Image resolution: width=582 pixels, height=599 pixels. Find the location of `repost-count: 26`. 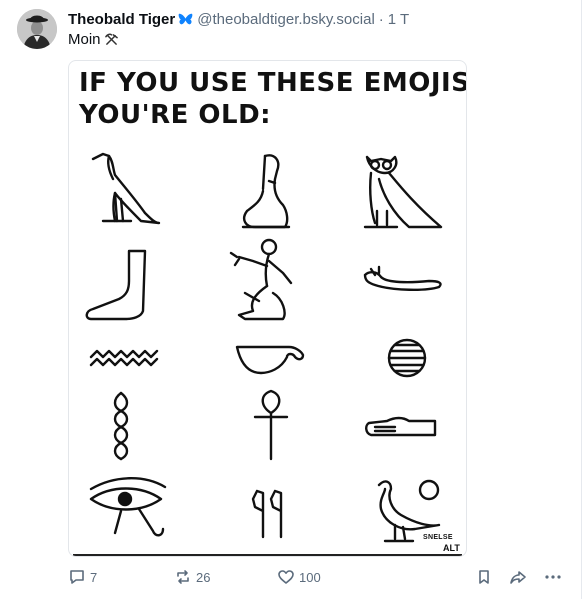

repost-count: 26 is located at coordinates (203, 577).